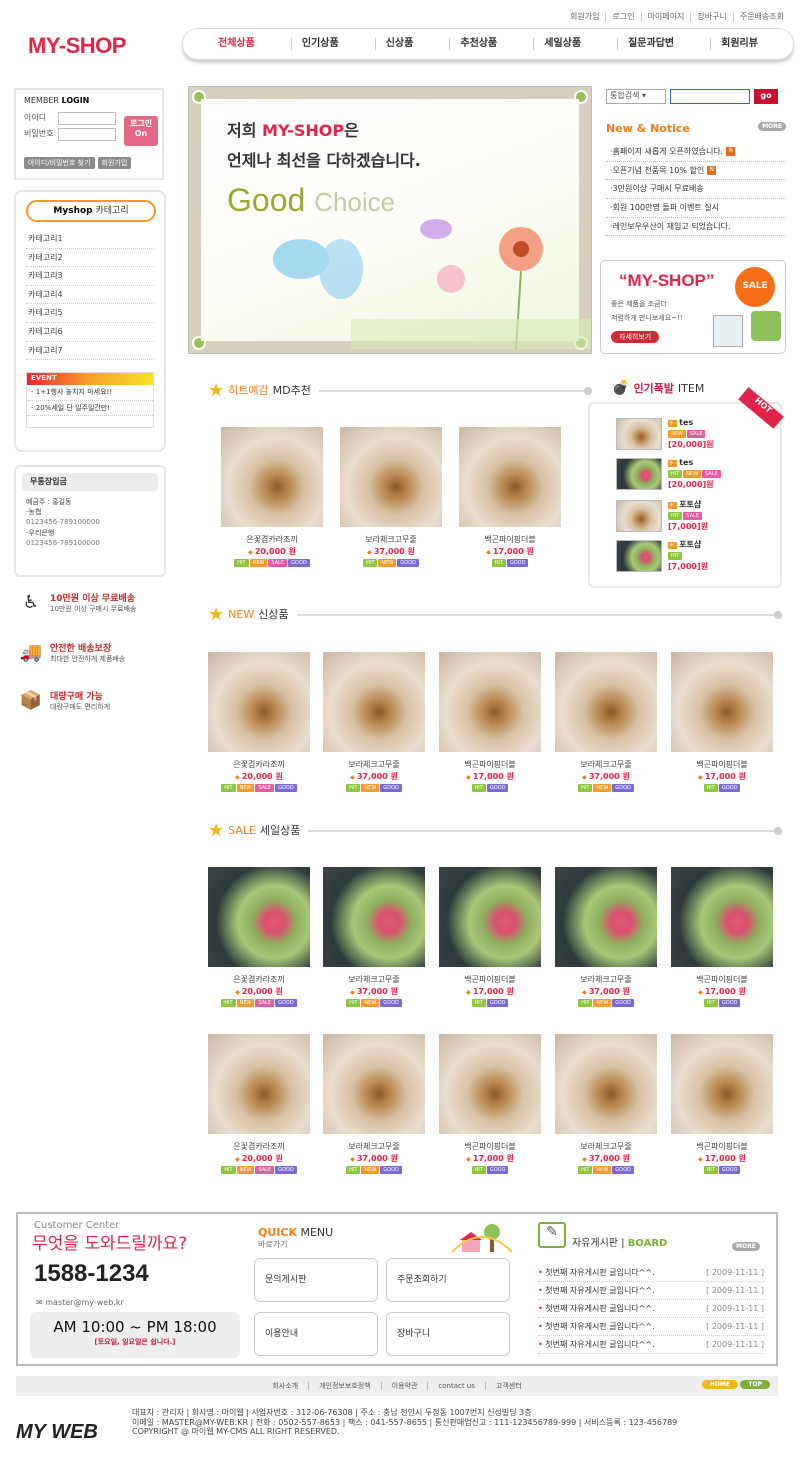 The width and height of the screenshot is (800, 1469). I want to click on nav-sale: 세일상품, so click(562, 44).